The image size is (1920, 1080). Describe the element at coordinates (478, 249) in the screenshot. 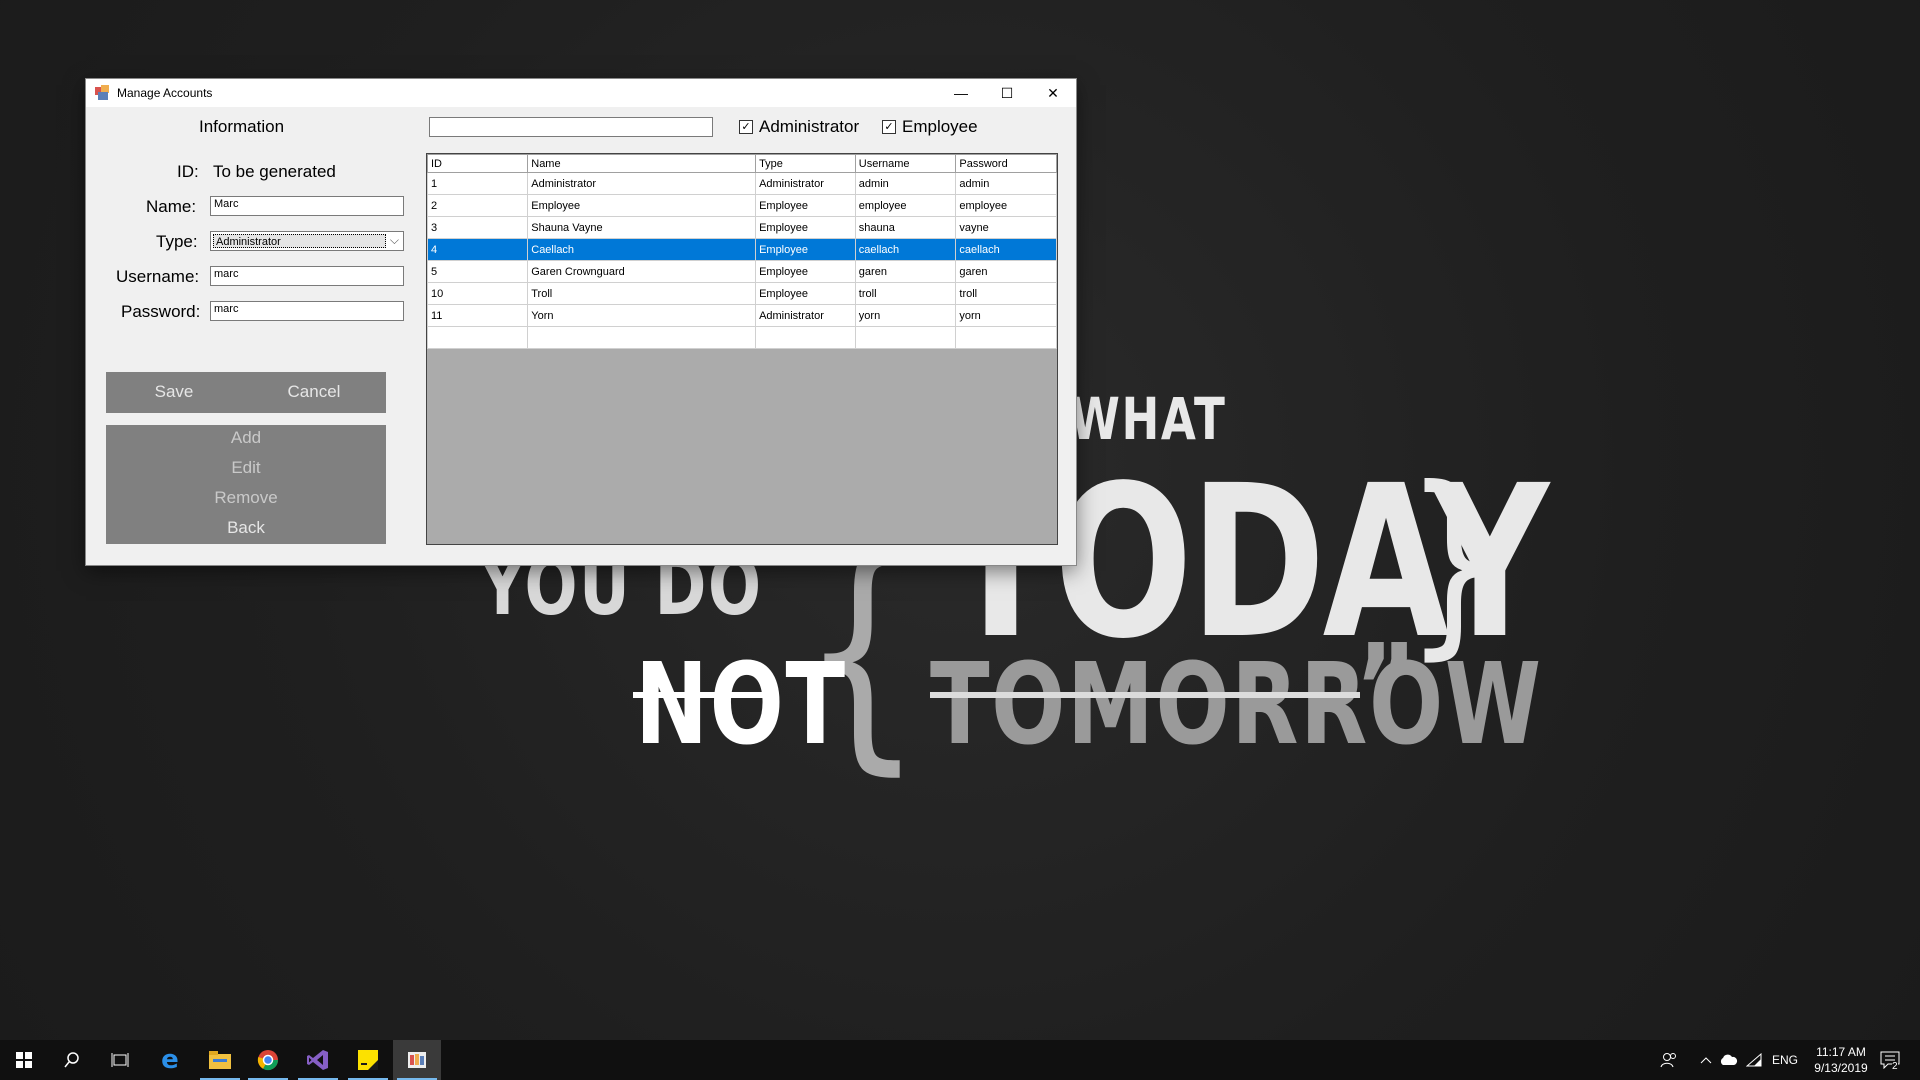

I see `cell-id: 4` at that location.